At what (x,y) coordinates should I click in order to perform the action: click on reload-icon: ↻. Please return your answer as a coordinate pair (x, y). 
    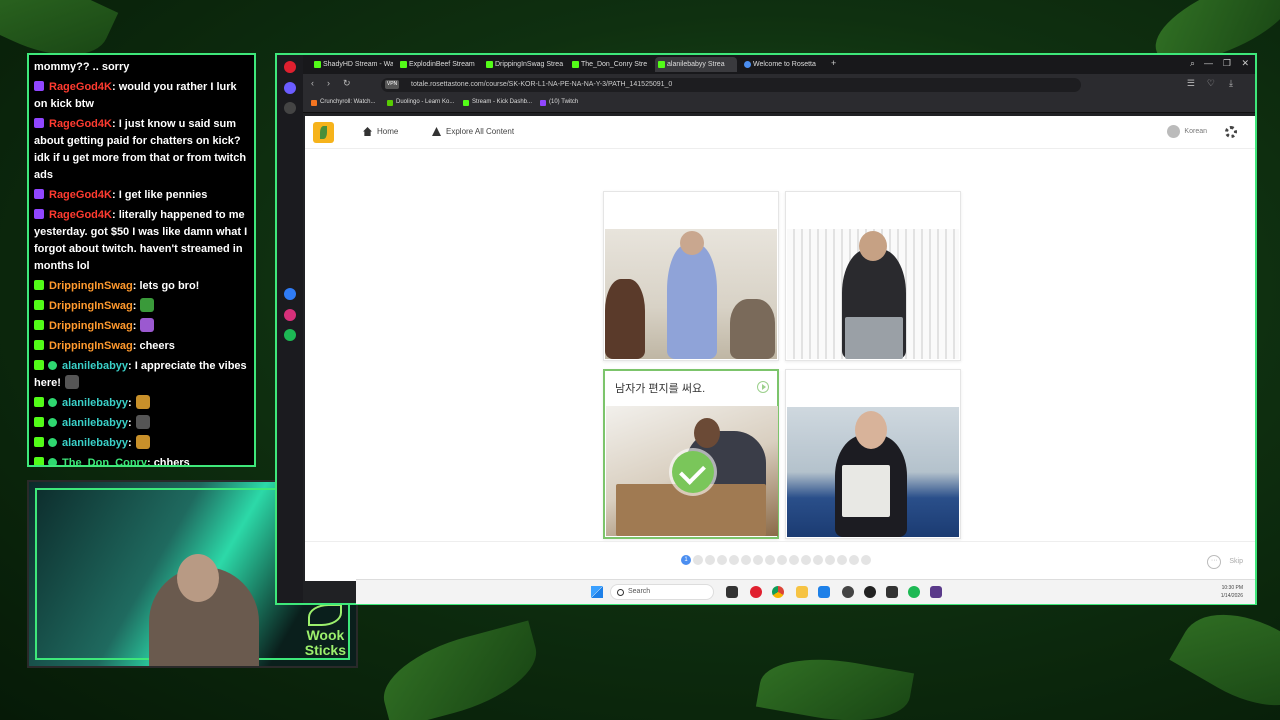
    Looking at the image, I should click on (347, 83).